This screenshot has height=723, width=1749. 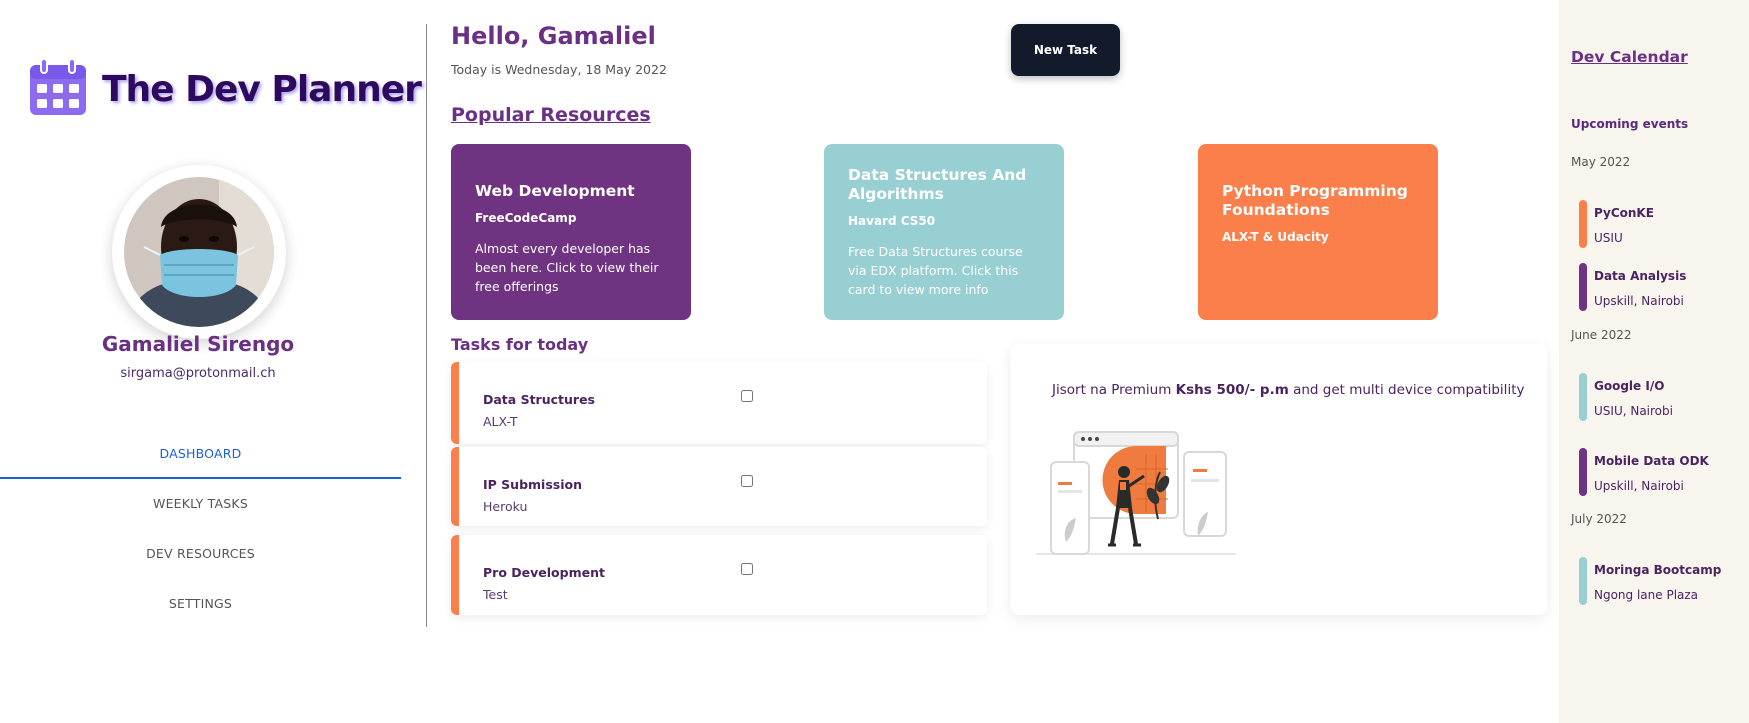 I want to click on event-name: PyConKE, so click(x=1624, y=213).